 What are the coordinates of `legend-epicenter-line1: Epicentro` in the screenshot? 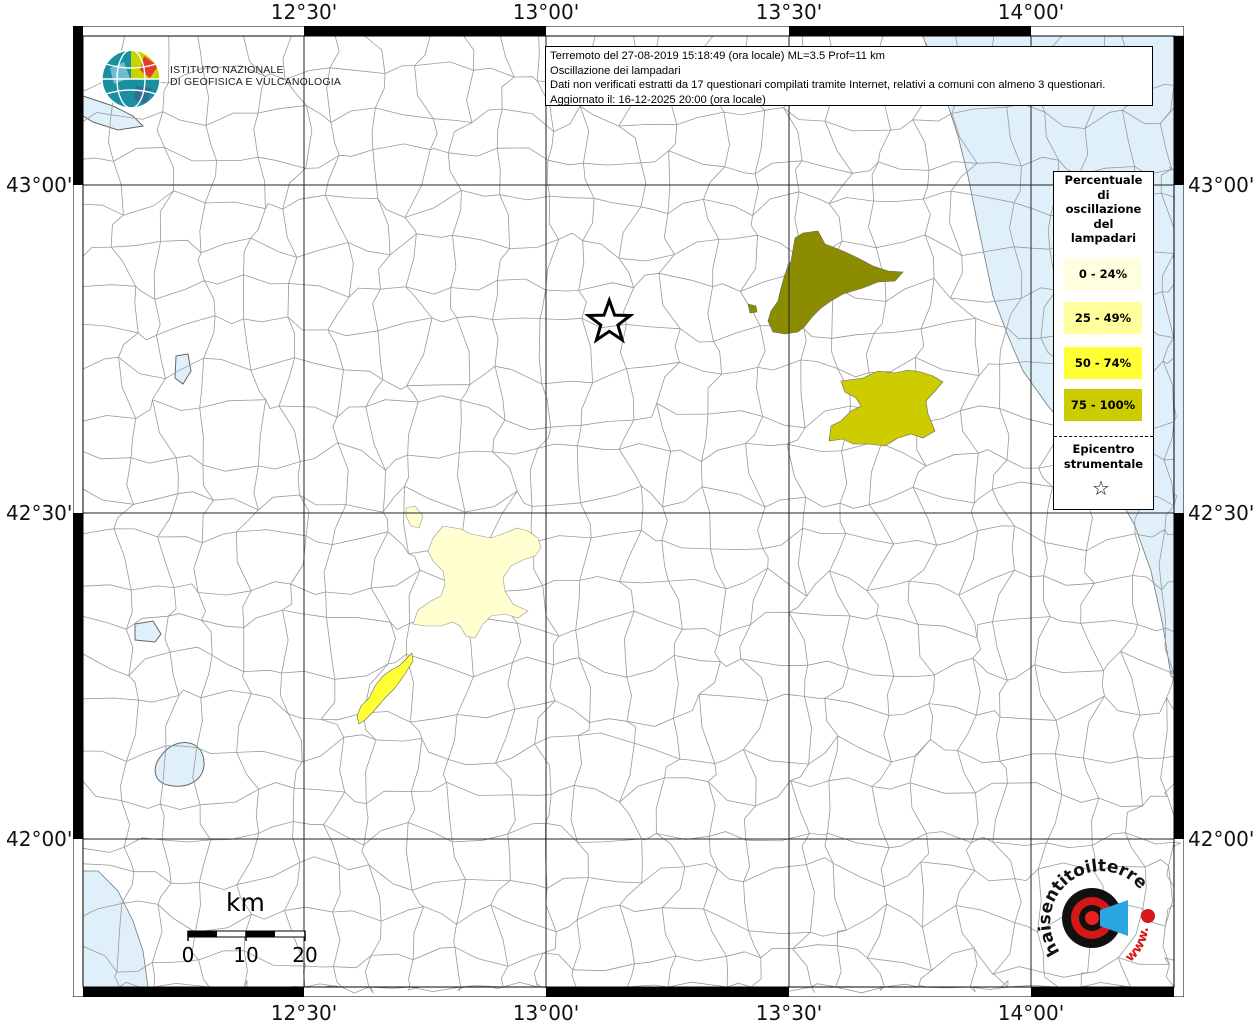 It's located at (1103, 449).